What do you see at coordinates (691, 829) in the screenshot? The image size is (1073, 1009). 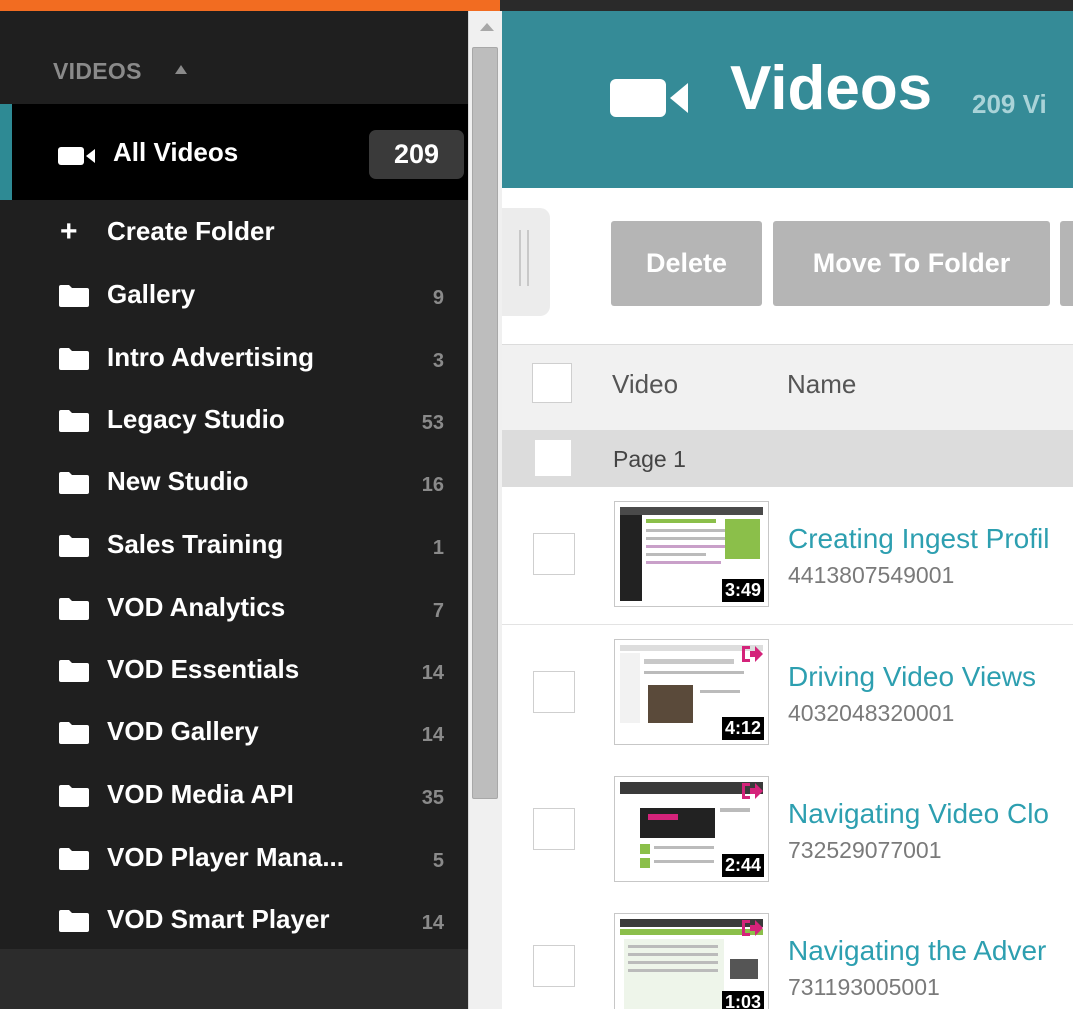 I see `video-thumbnail: 2:44` at bounding box center [691, 829].